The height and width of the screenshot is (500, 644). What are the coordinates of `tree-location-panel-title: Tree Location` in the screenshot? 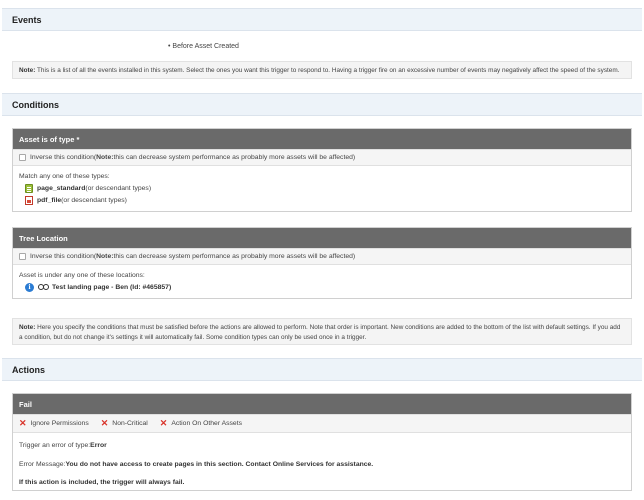 It's located at (322, 238).